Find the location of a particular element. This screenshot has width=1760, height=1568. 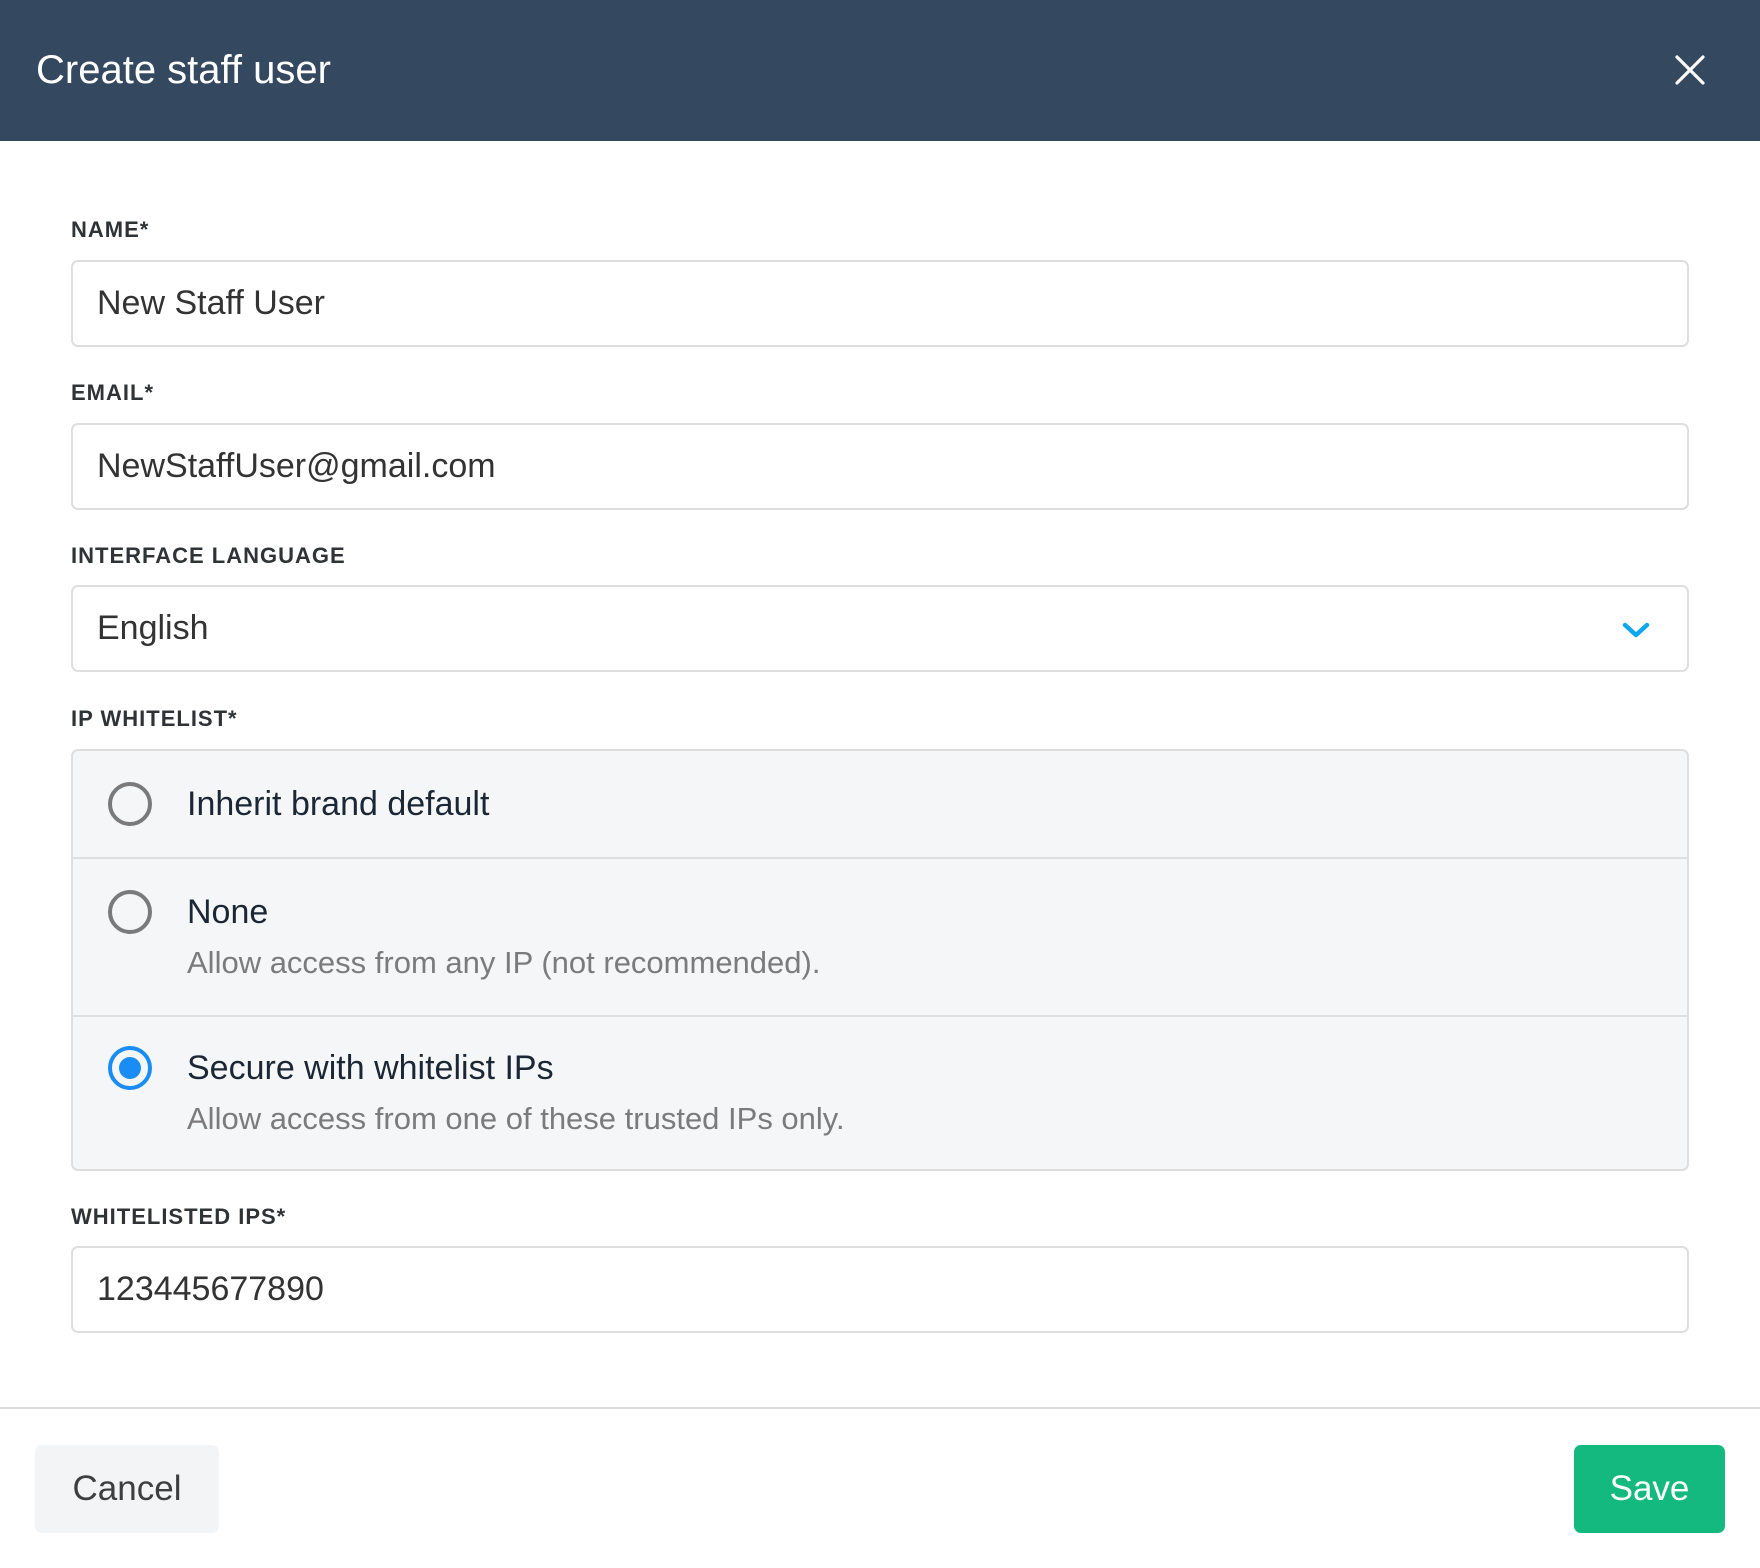

email-label: EMAIL* is located at coordinates (112, 392).